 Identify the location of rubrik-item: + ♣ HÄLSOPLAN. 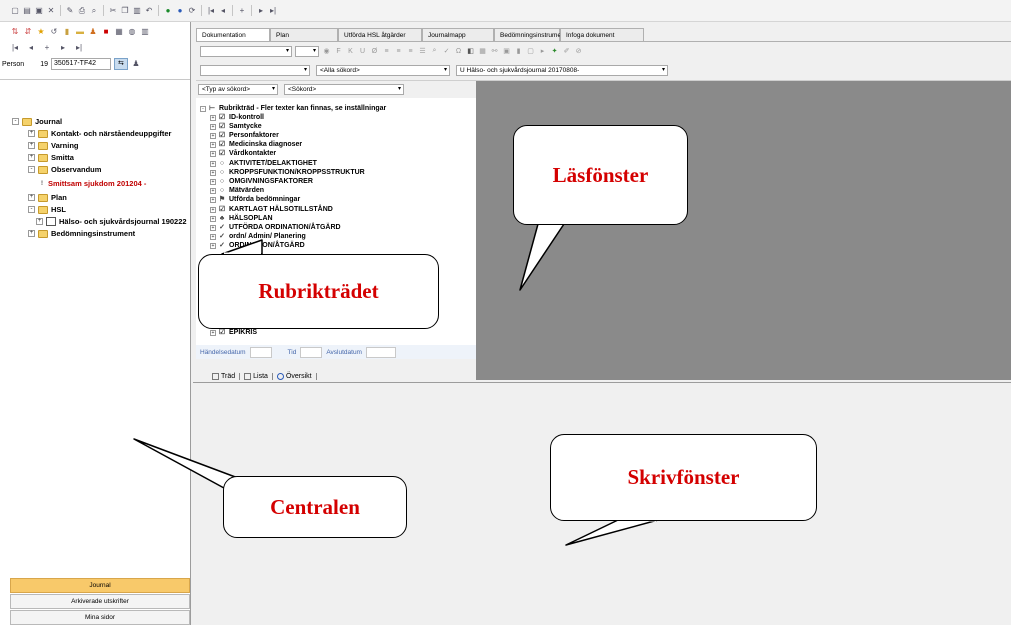
(241, 218).